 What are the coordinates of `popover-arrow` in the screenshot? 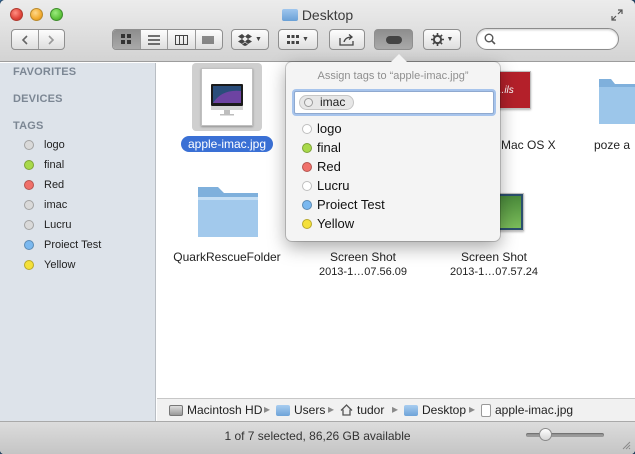 It's located at (399, 58).